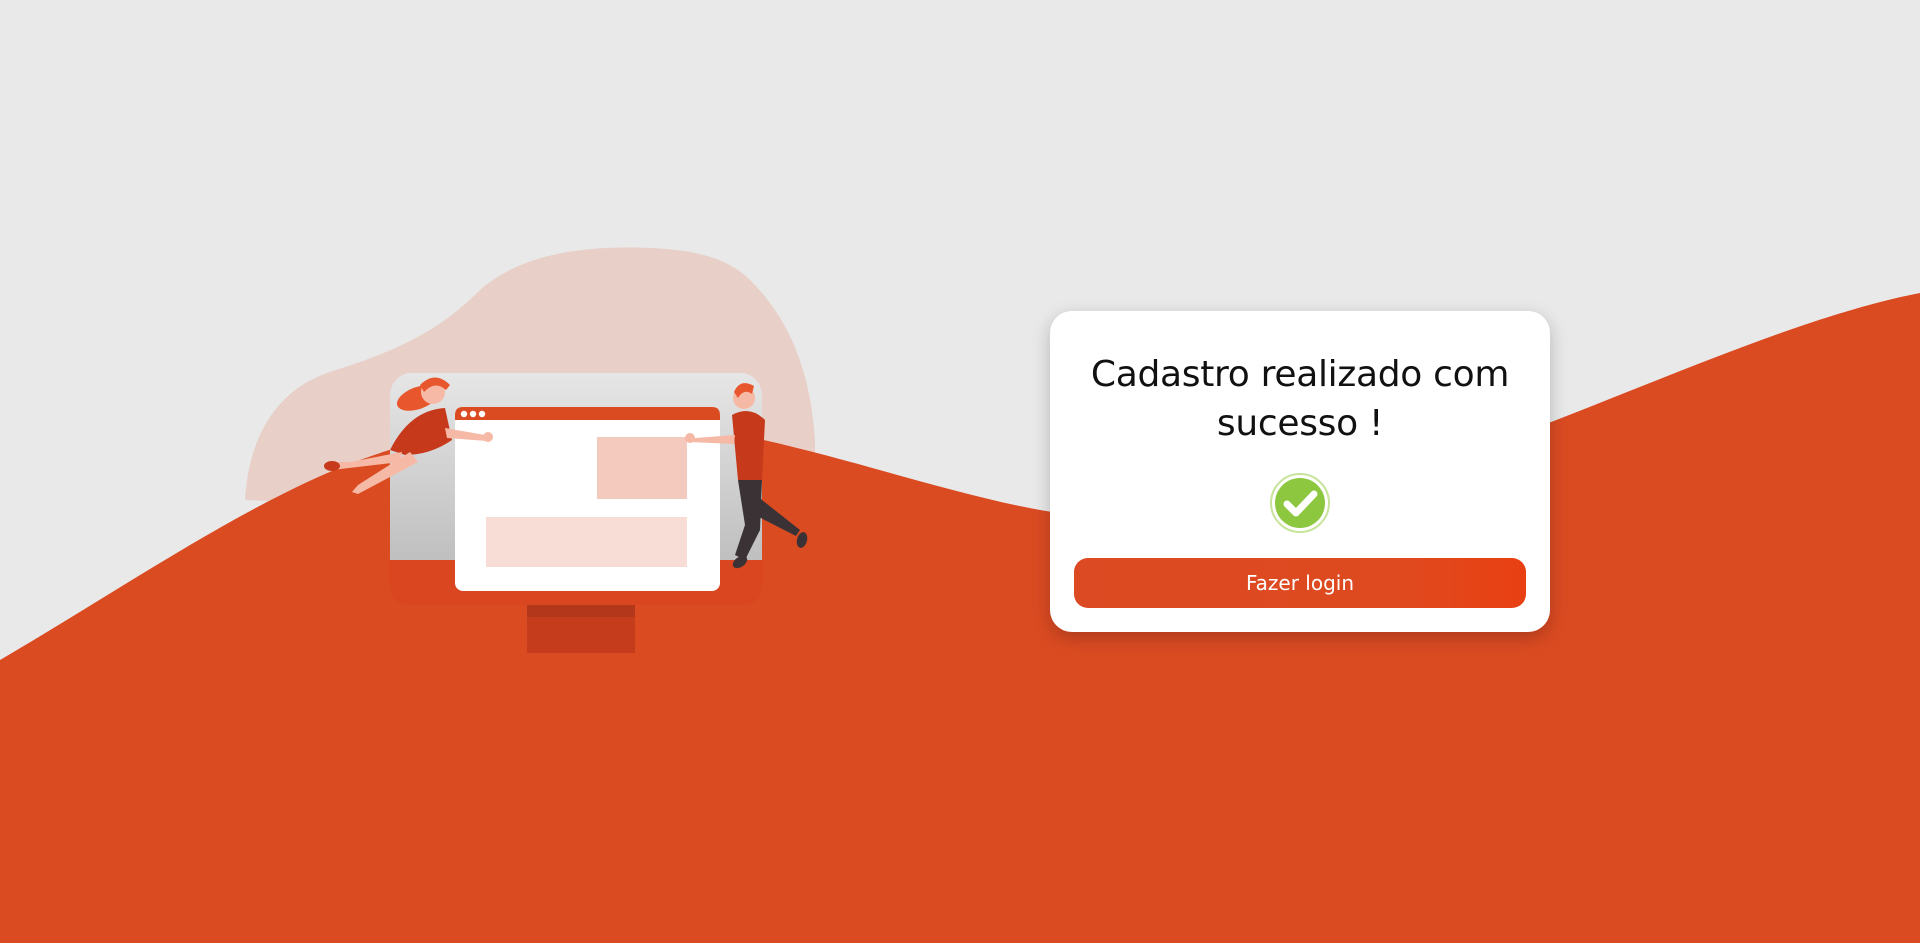  I want to click on login-button: Fazer login, so click(1300, 583).